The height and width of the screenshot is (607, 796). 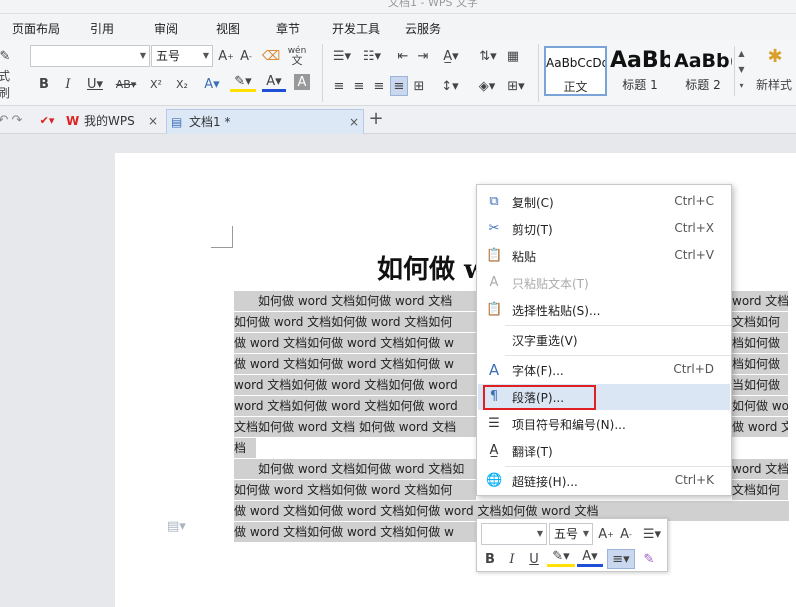 I want to click on menu-cloud: 云服务, so click(x=423, y=28).